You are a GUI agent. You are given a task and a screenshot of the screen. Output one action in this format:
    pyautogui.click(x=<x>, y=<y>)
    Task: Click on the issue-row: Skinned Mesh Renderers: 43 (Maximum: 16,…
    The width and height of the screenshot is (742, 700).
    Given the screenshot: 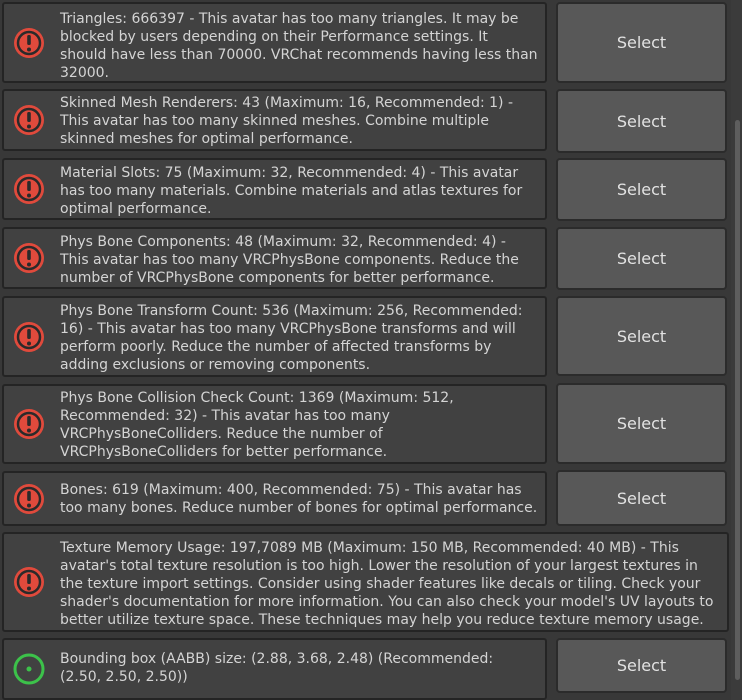 What is the action you would take?
    pyautogui.click(x=274, y=120)
    